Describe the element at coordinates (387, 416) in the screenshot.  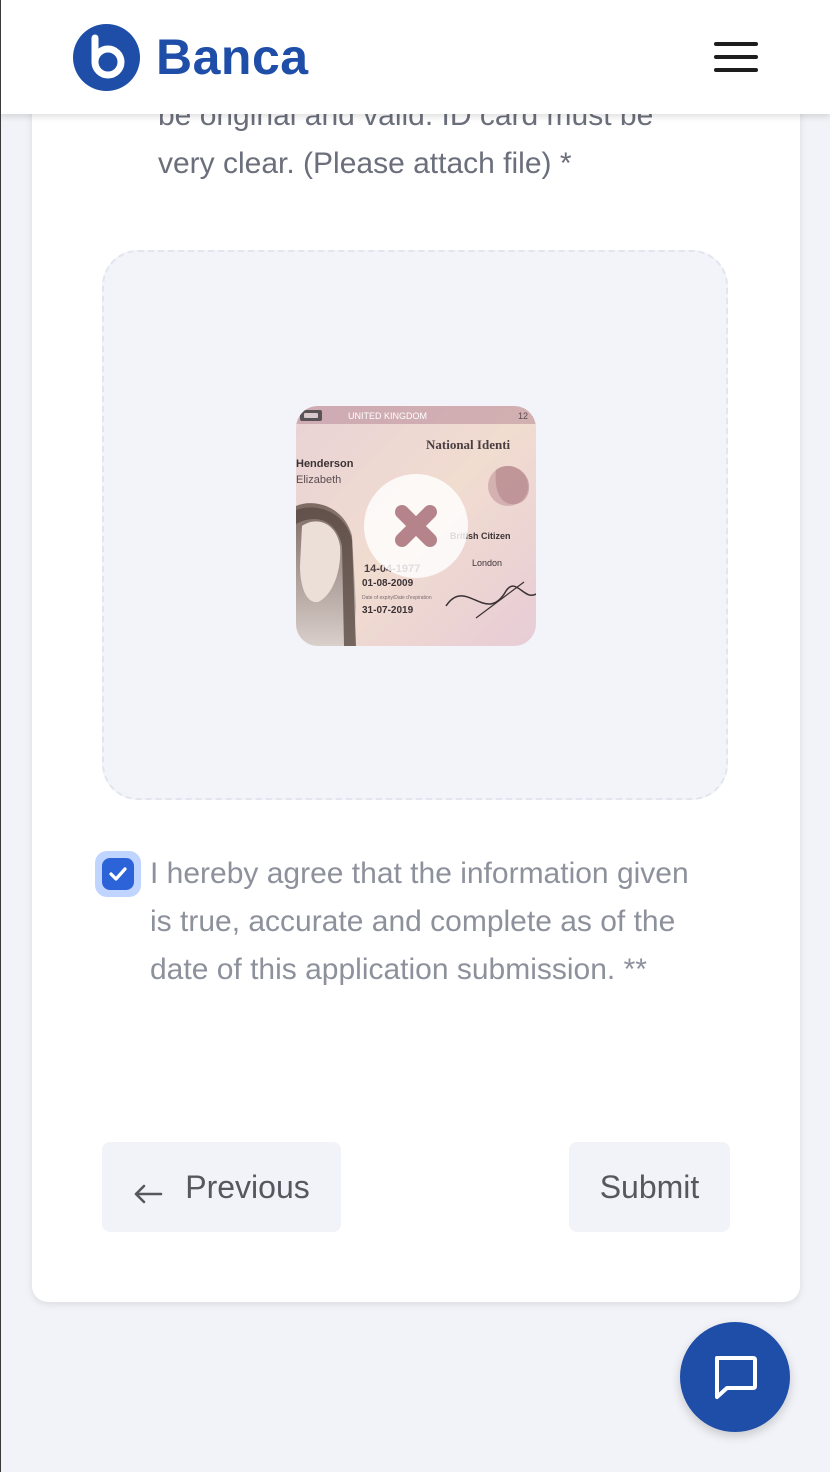
I see `card-country: UNITED KINGDOM` at that location.